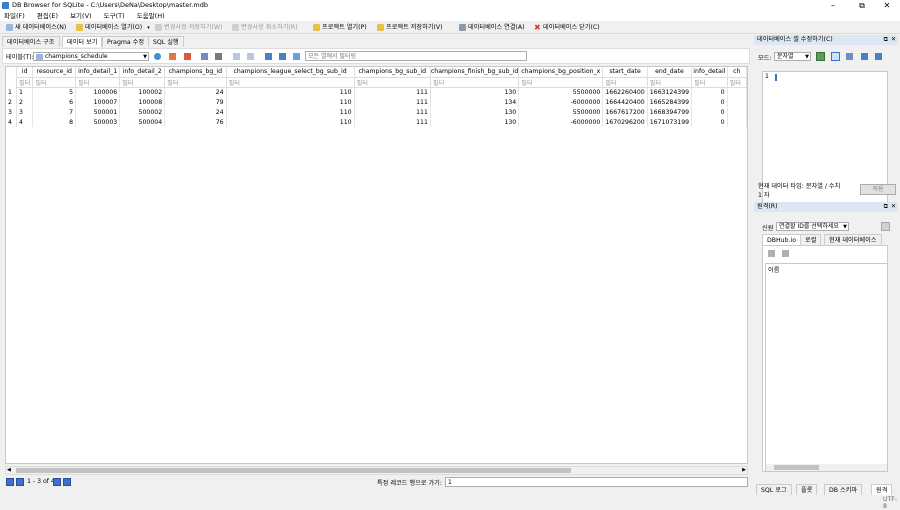  Describe the element at coordinates (268, 56) in the screenshot. I see `find-icon` at that location.